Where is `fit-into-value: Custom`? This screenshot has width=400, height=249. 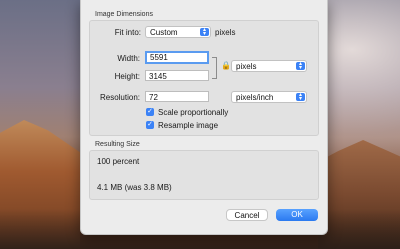 fit-into-value: Custom is located at coordinates (164, 32).